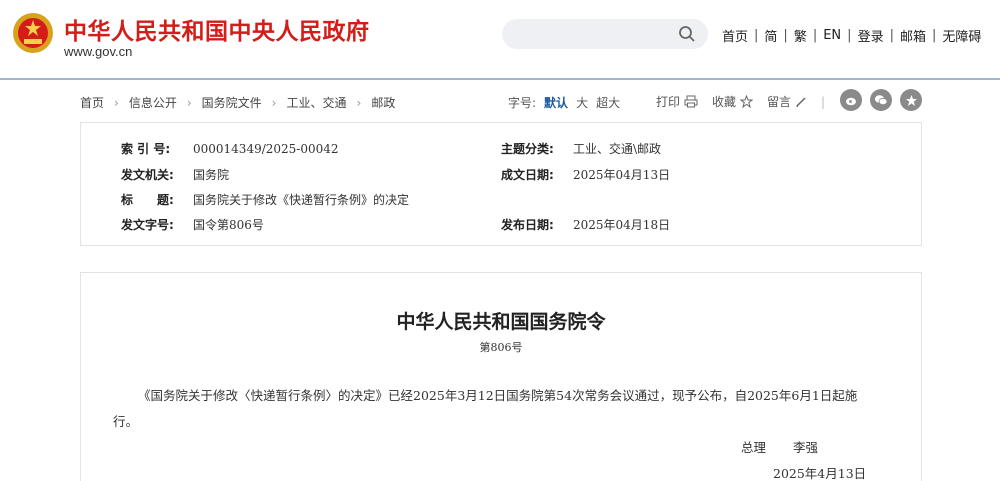 This screenshot has height=481, width=1000. I want to click on wechat-icon, so click(881, 100).